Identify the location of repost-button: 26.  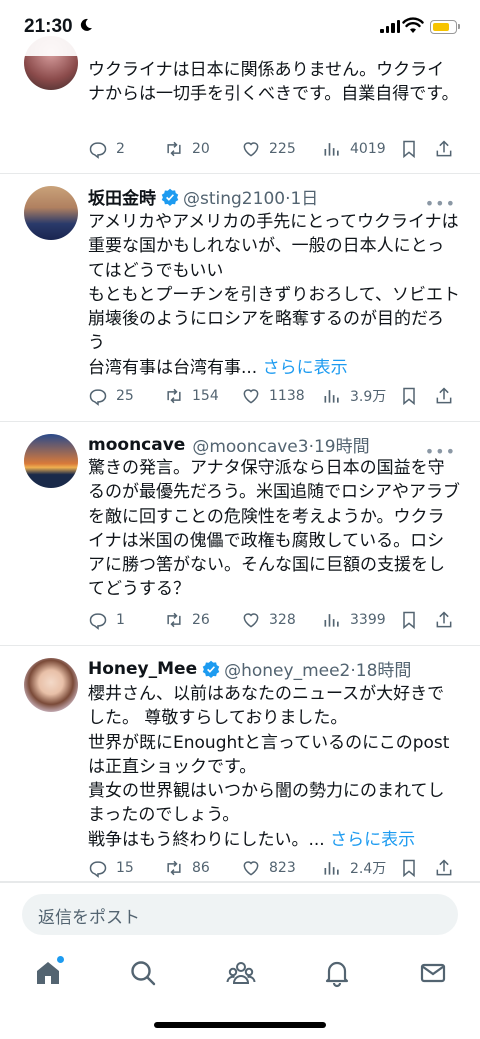
(187, 620).